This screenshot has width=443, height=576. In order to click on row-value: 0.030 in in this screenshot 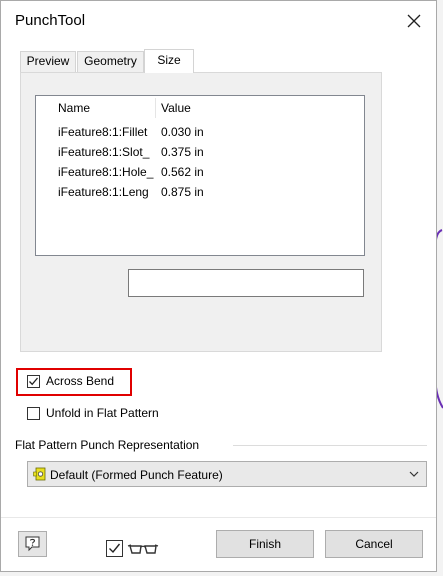, I will do `click(182, 132)`.